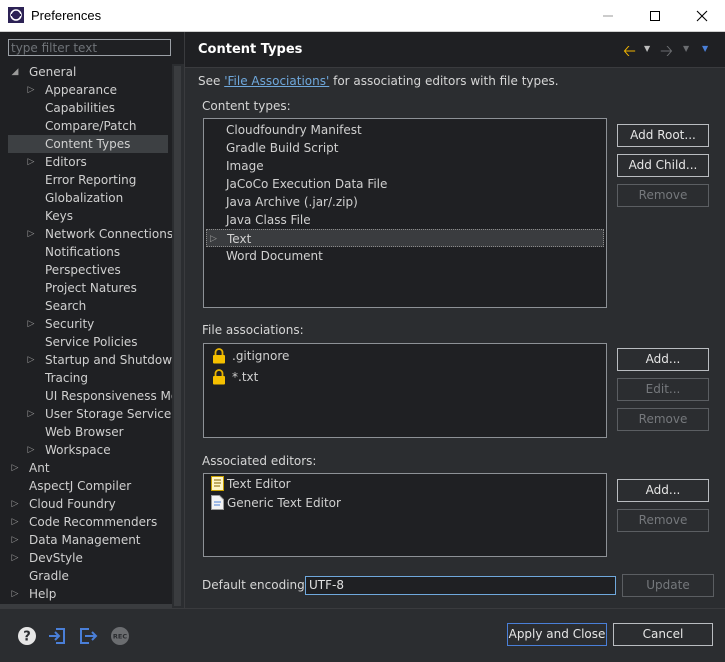 The image size is (725, 662). I want to click on tree-item: UI Responsiveness Mor, so click(91, 396).